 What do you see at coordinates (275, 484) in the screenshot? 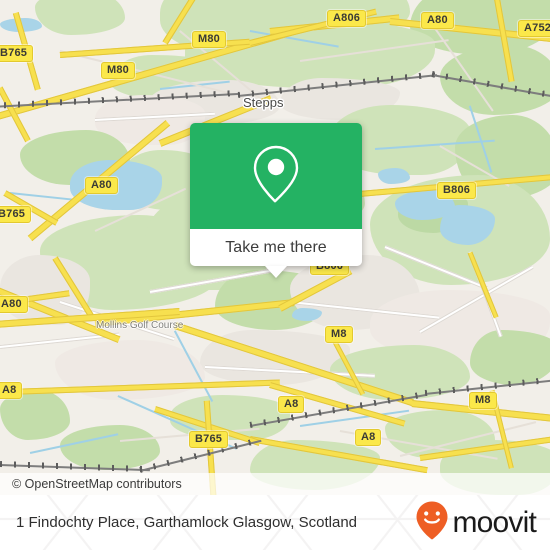
I see `map-attribution-bar: © OpenStreetMap contributors` at bounding box center [275, 484].